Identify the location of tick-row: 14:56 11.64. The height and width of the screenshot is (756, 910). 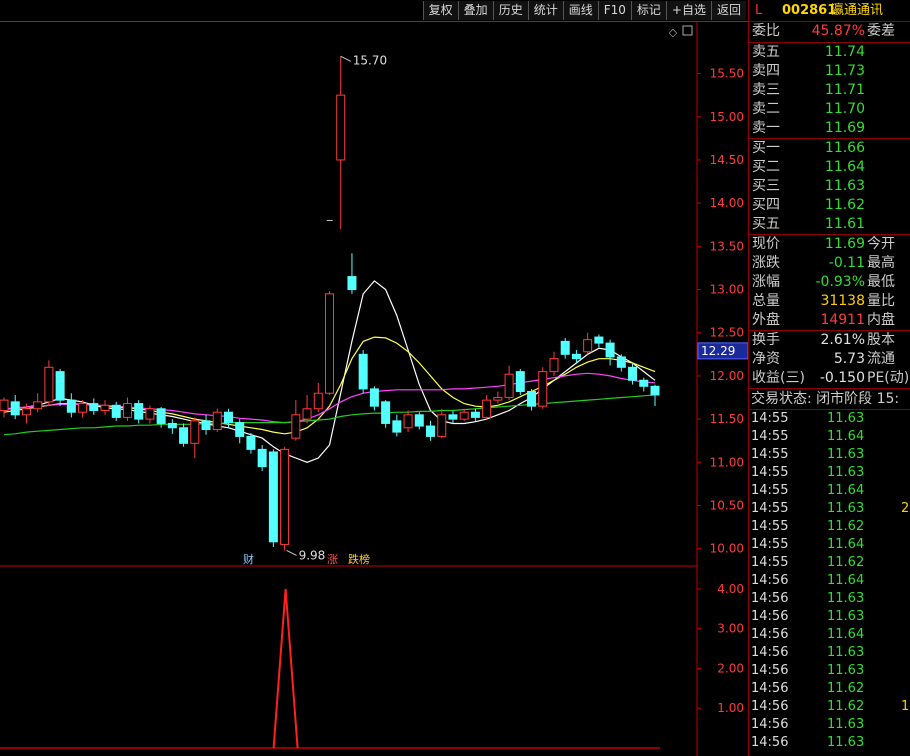
(829, 581).